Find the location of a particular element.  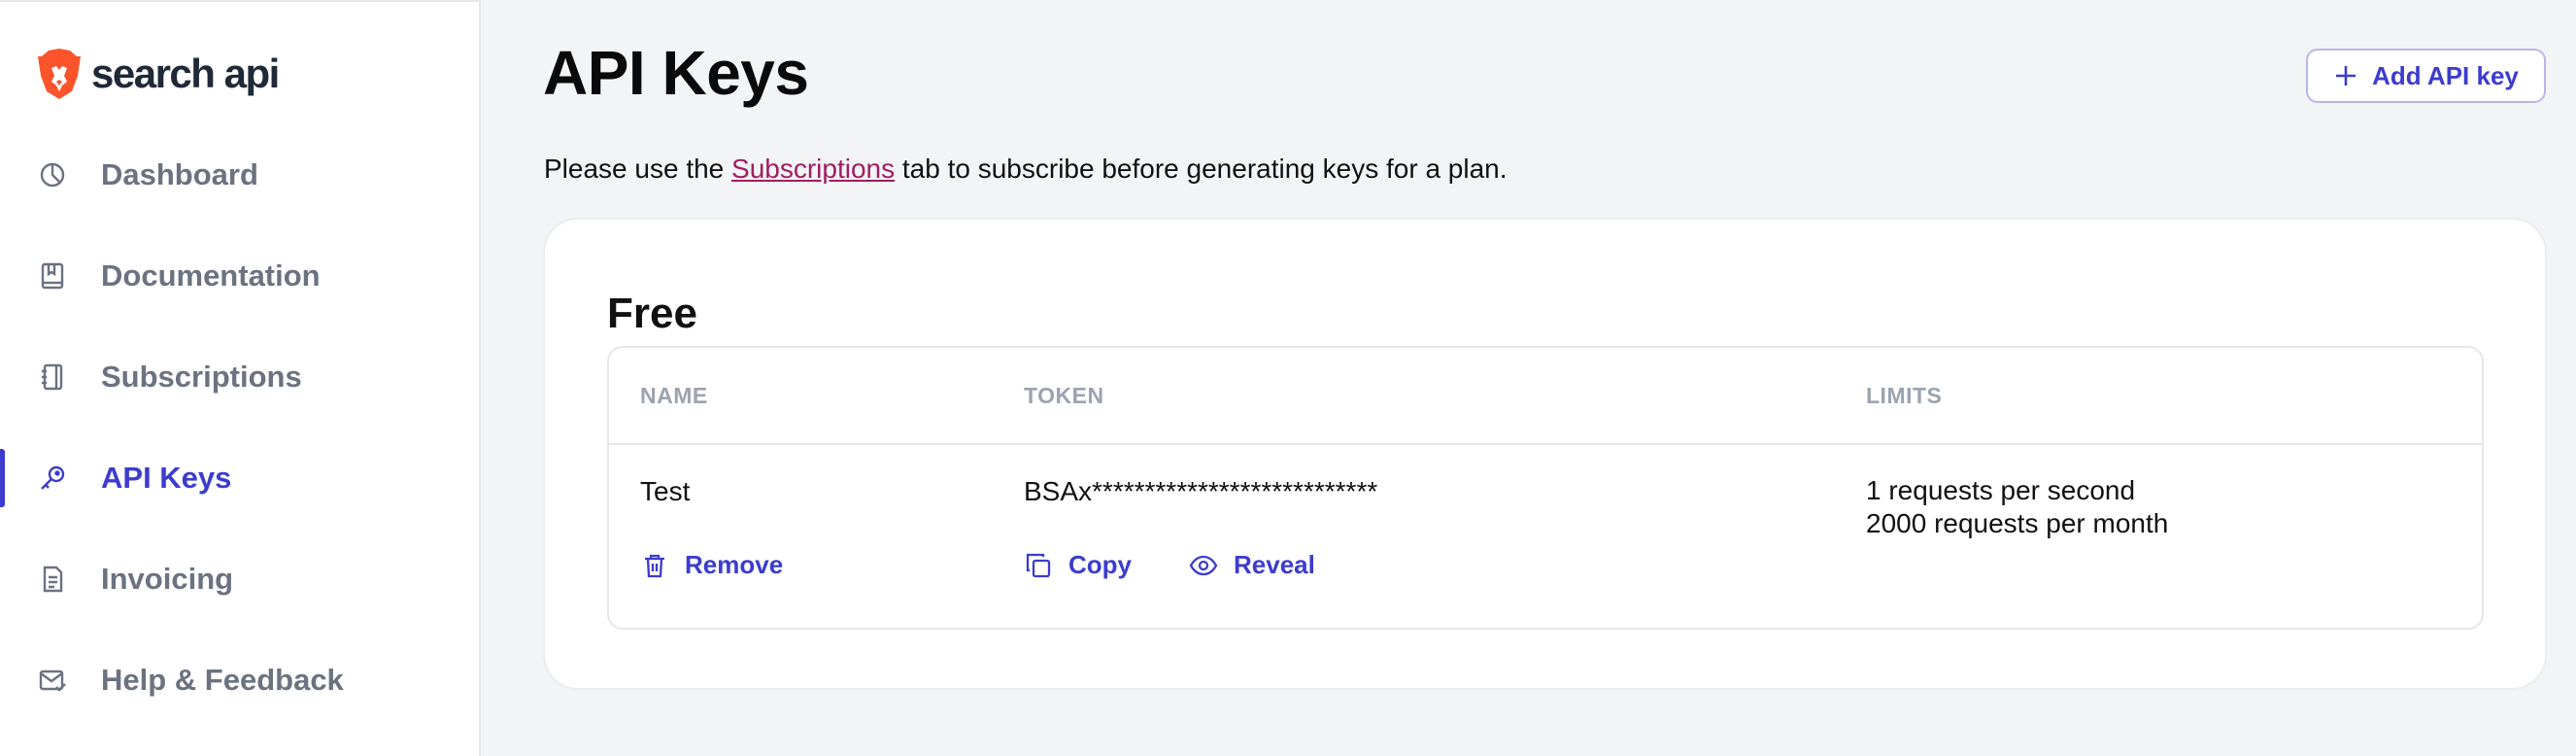

reveal-button: Reveal is located at coordinates (1252, 565).